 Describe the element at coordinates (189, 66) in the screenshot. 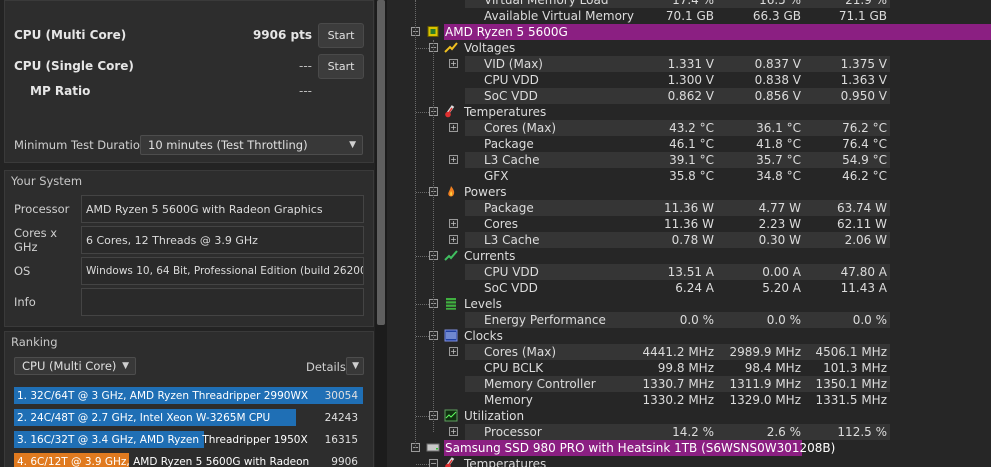

I see `single-core-row: CPU (Single Core) --- Start` at that location.